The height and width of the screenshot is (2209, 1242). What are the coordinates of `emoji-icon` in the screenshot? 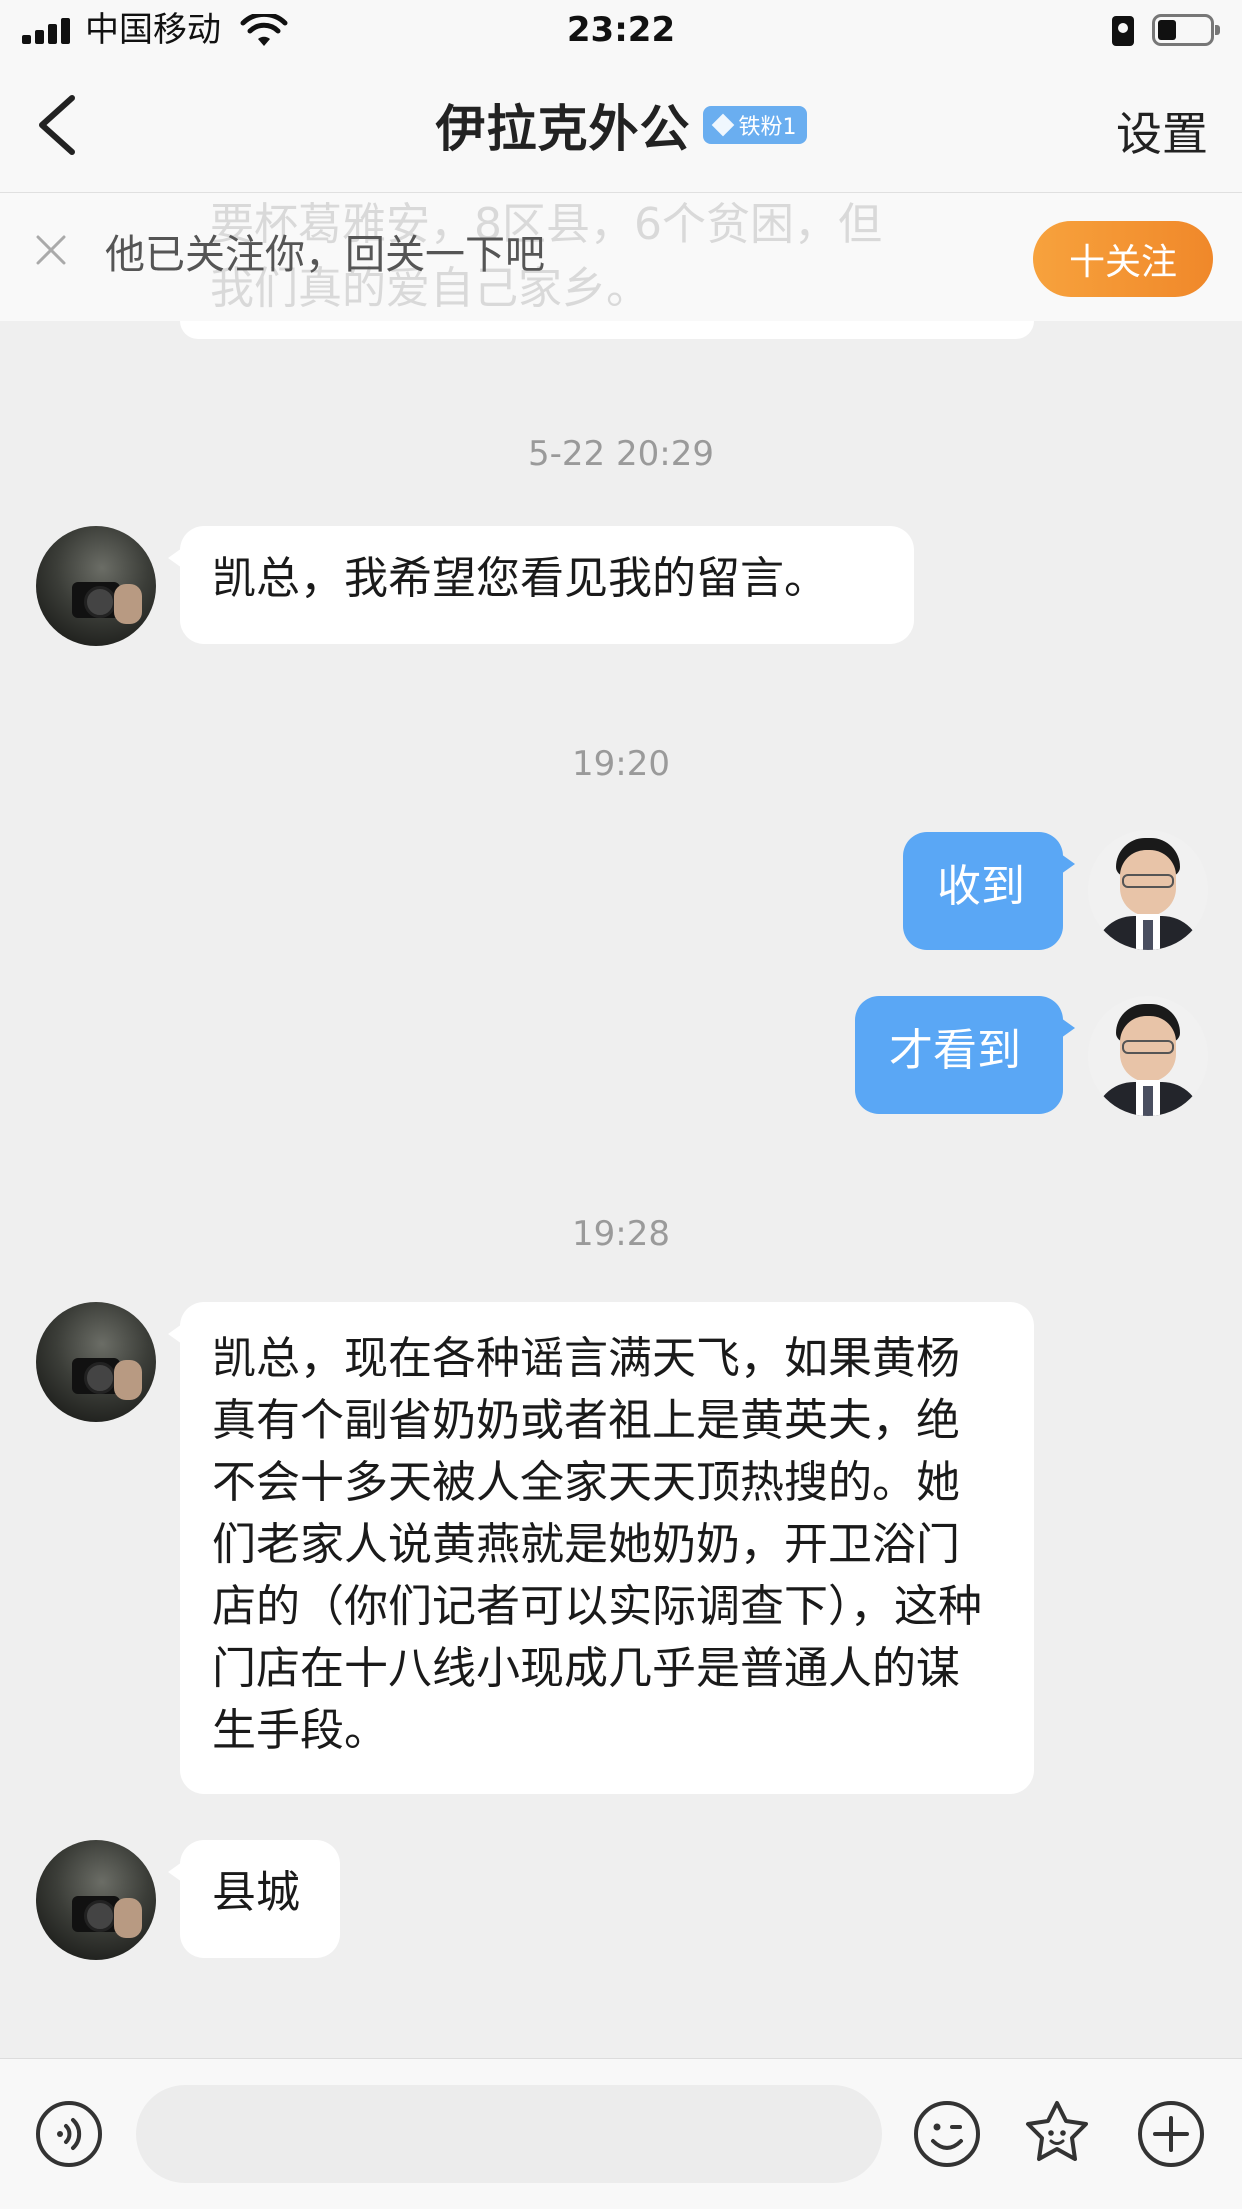 It's located at (947, 2134).